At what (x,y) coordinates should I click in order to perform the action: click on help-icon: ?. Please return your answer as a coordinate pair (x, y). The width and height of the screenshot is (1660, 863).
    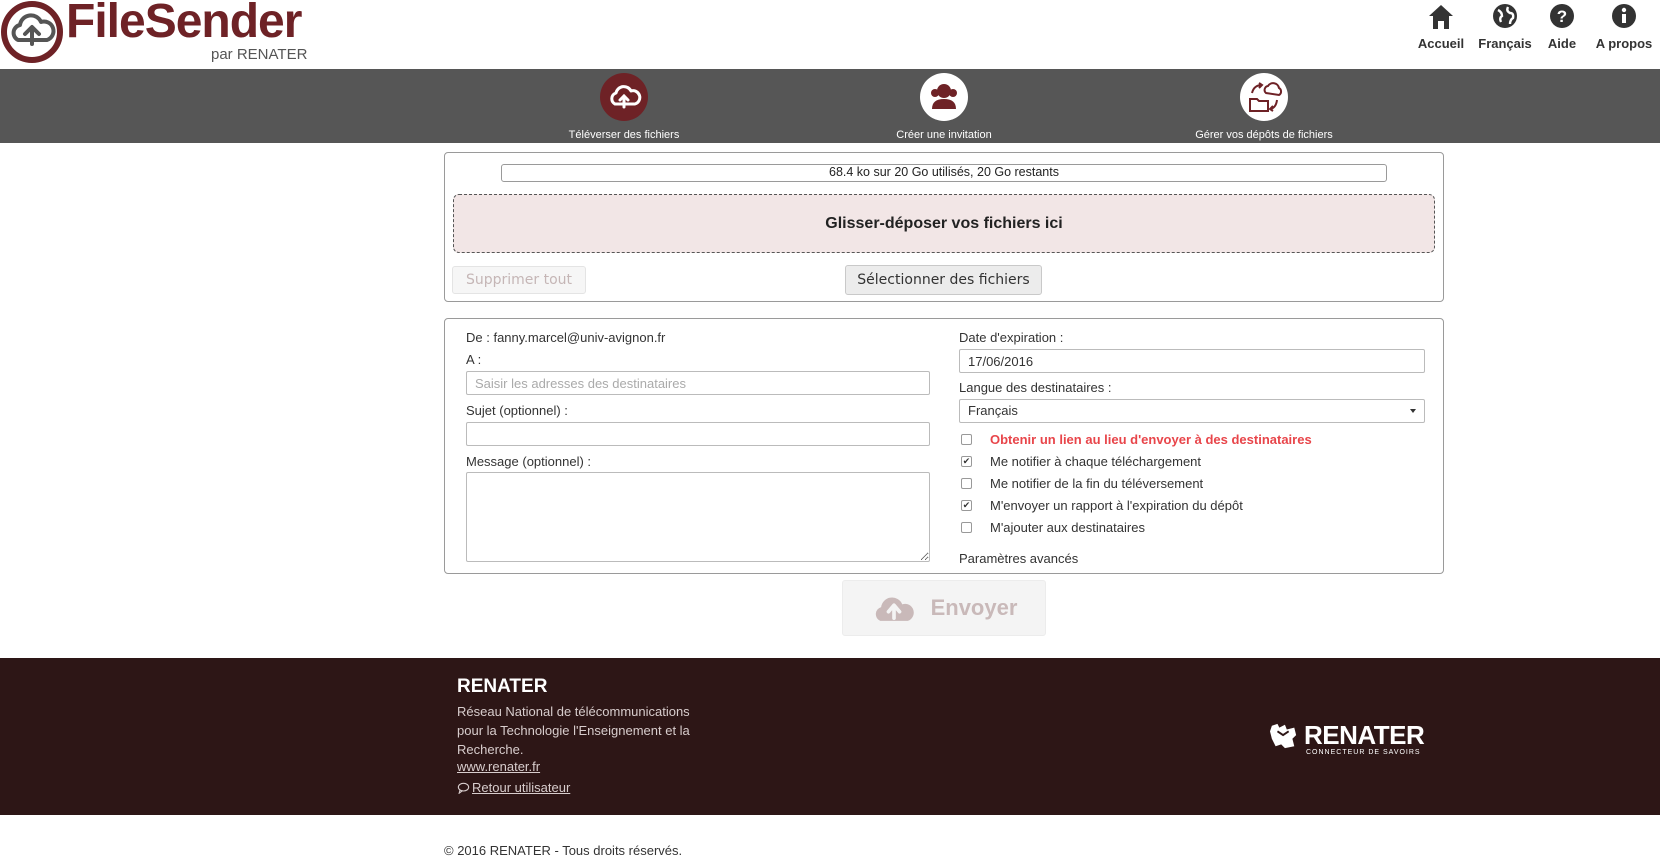
    Looking at the image, I should click on (1562, 16).